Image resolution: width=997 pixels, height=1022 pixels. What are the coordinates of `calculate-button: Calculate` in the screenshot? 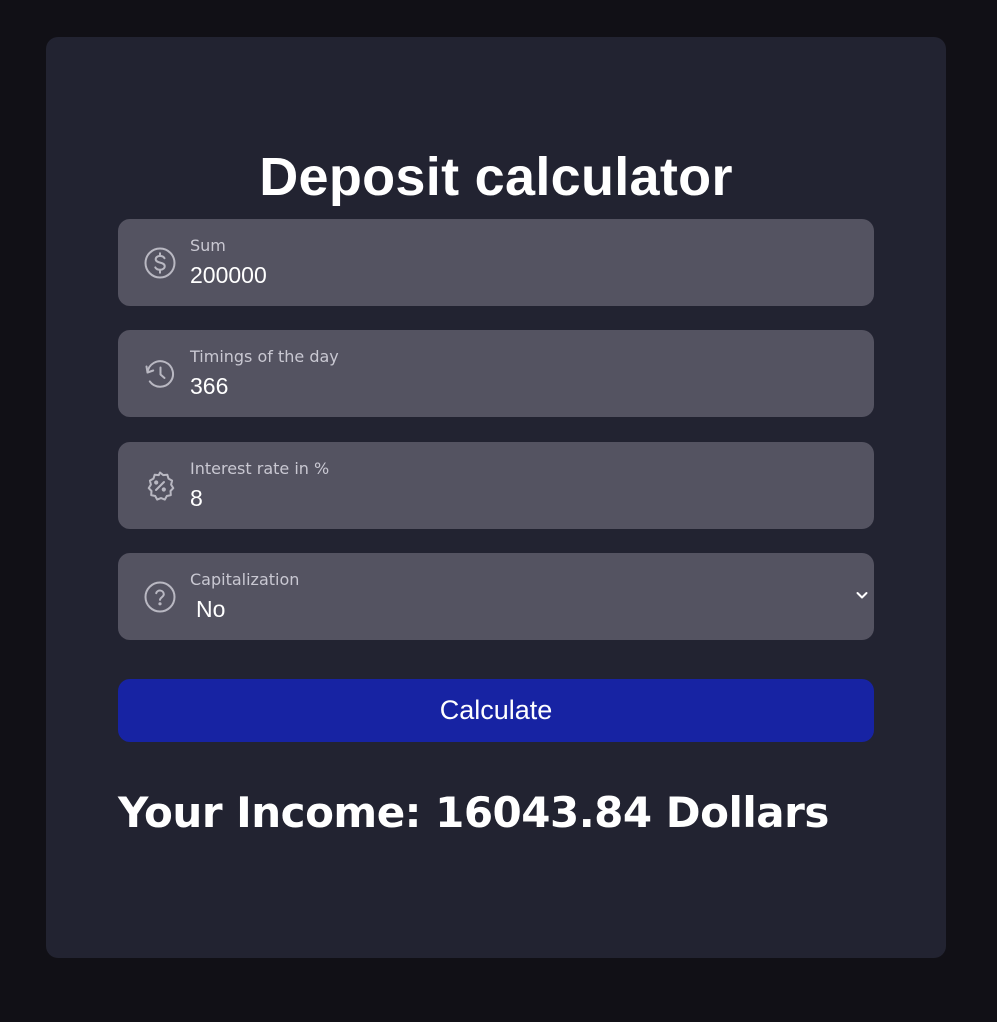 It's located at (496, 710).